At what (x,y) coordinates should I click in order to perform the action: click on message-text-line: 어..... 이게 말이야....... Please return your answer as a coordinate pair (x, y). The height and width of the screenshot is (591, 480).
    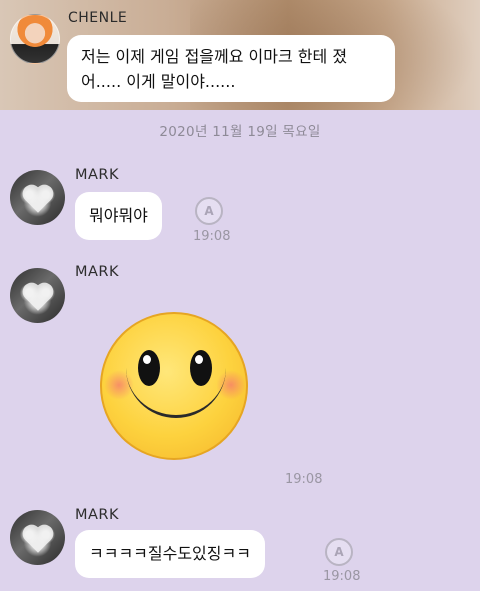
    Looking at the image, I should click on (158, 81).